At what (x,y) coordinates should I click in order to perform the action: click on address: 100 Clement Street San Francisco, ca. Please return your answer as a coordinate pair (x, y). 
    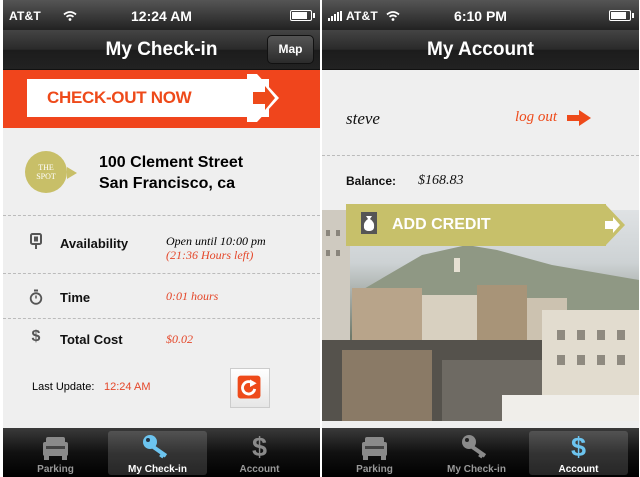
    Looking at the image, I should click on (171, 173).